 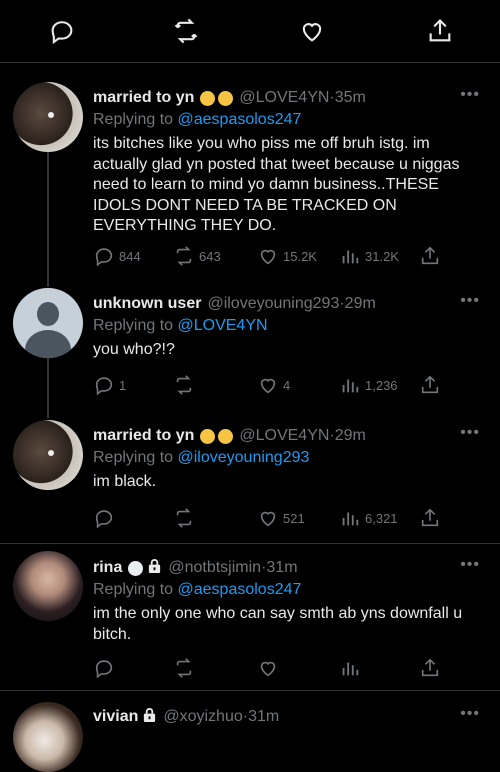 I want to click on like-button: 4, so click(x=273, y=385).